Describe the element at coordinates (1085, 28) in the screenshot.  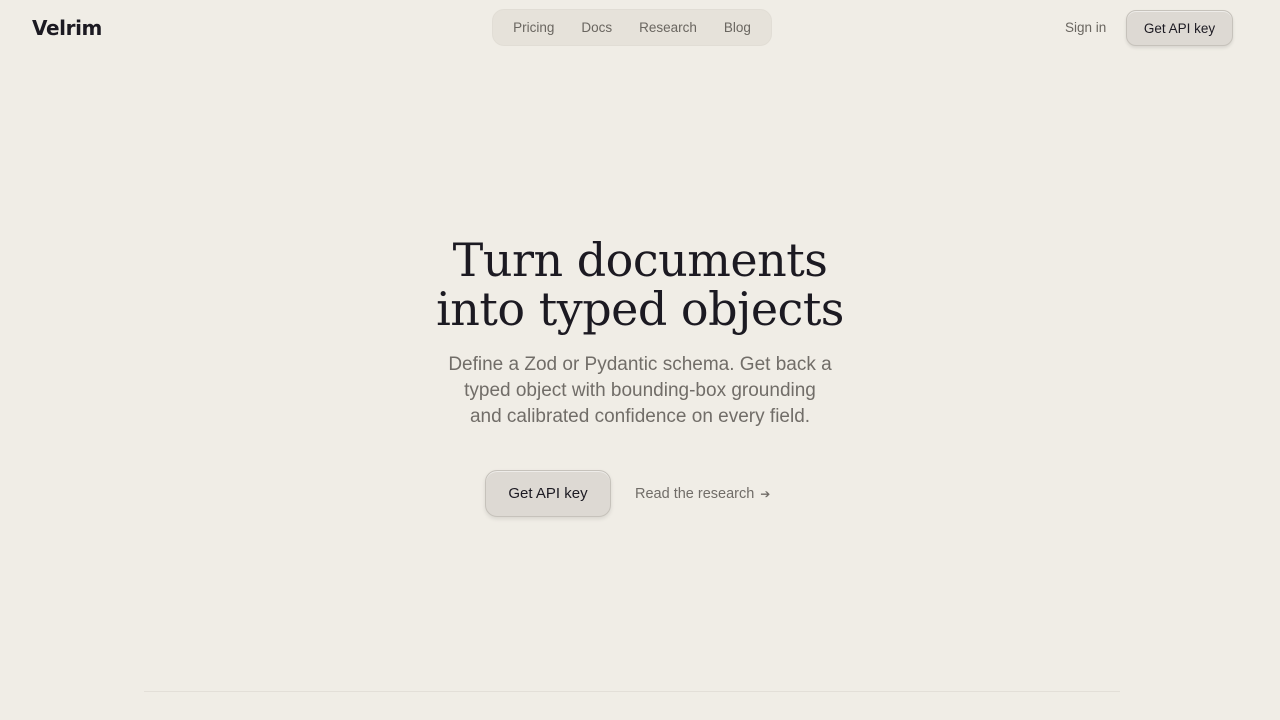
I see `sign-in-link: Sign in` at that location.